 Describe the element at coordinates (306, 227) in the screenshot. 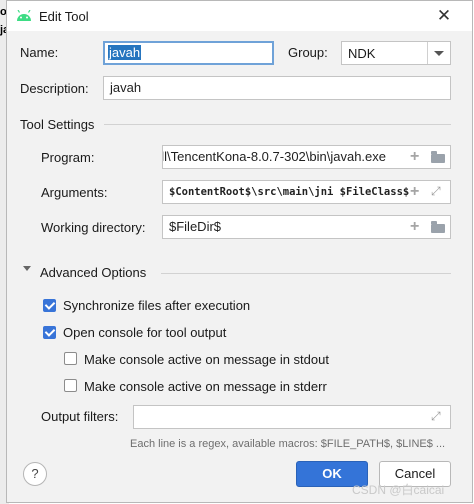

I see `working-directory-field: $FileDir$` at that location.